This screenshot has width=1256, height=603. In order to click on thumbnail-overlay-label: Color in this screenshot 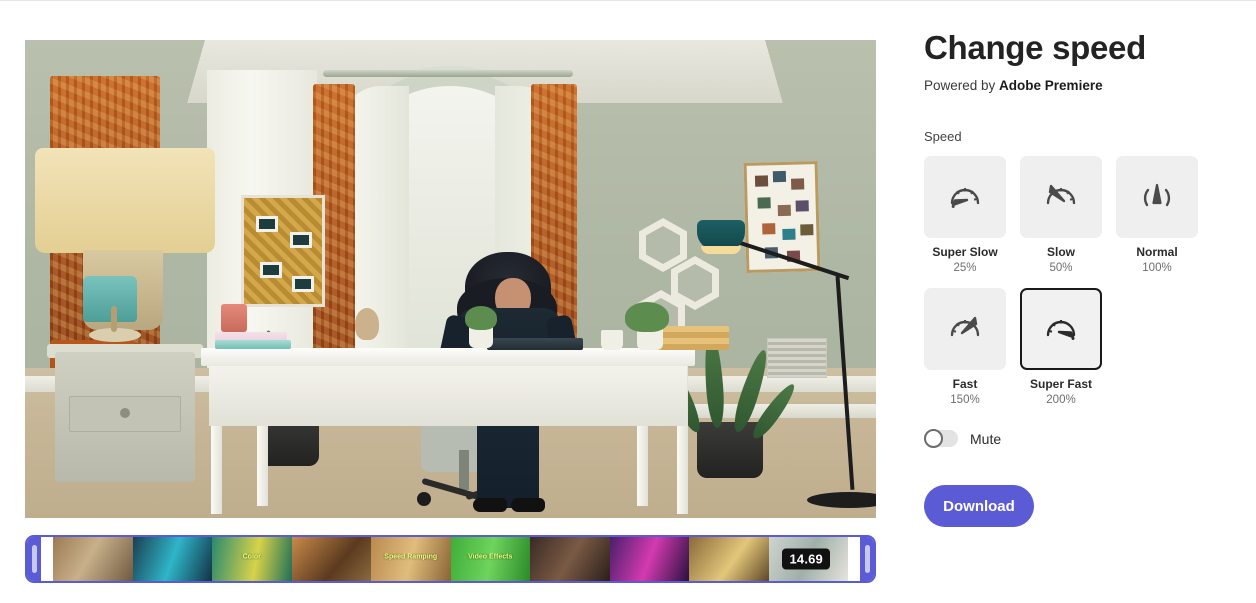, I will do `click(251, 557)`.